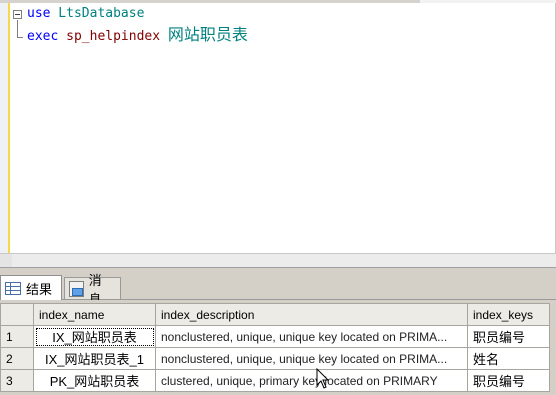 This screenshot has width=556, height=395. Describe the element at coordinates (13, 288) in the screenshot. I see `grid-icon` at that location.